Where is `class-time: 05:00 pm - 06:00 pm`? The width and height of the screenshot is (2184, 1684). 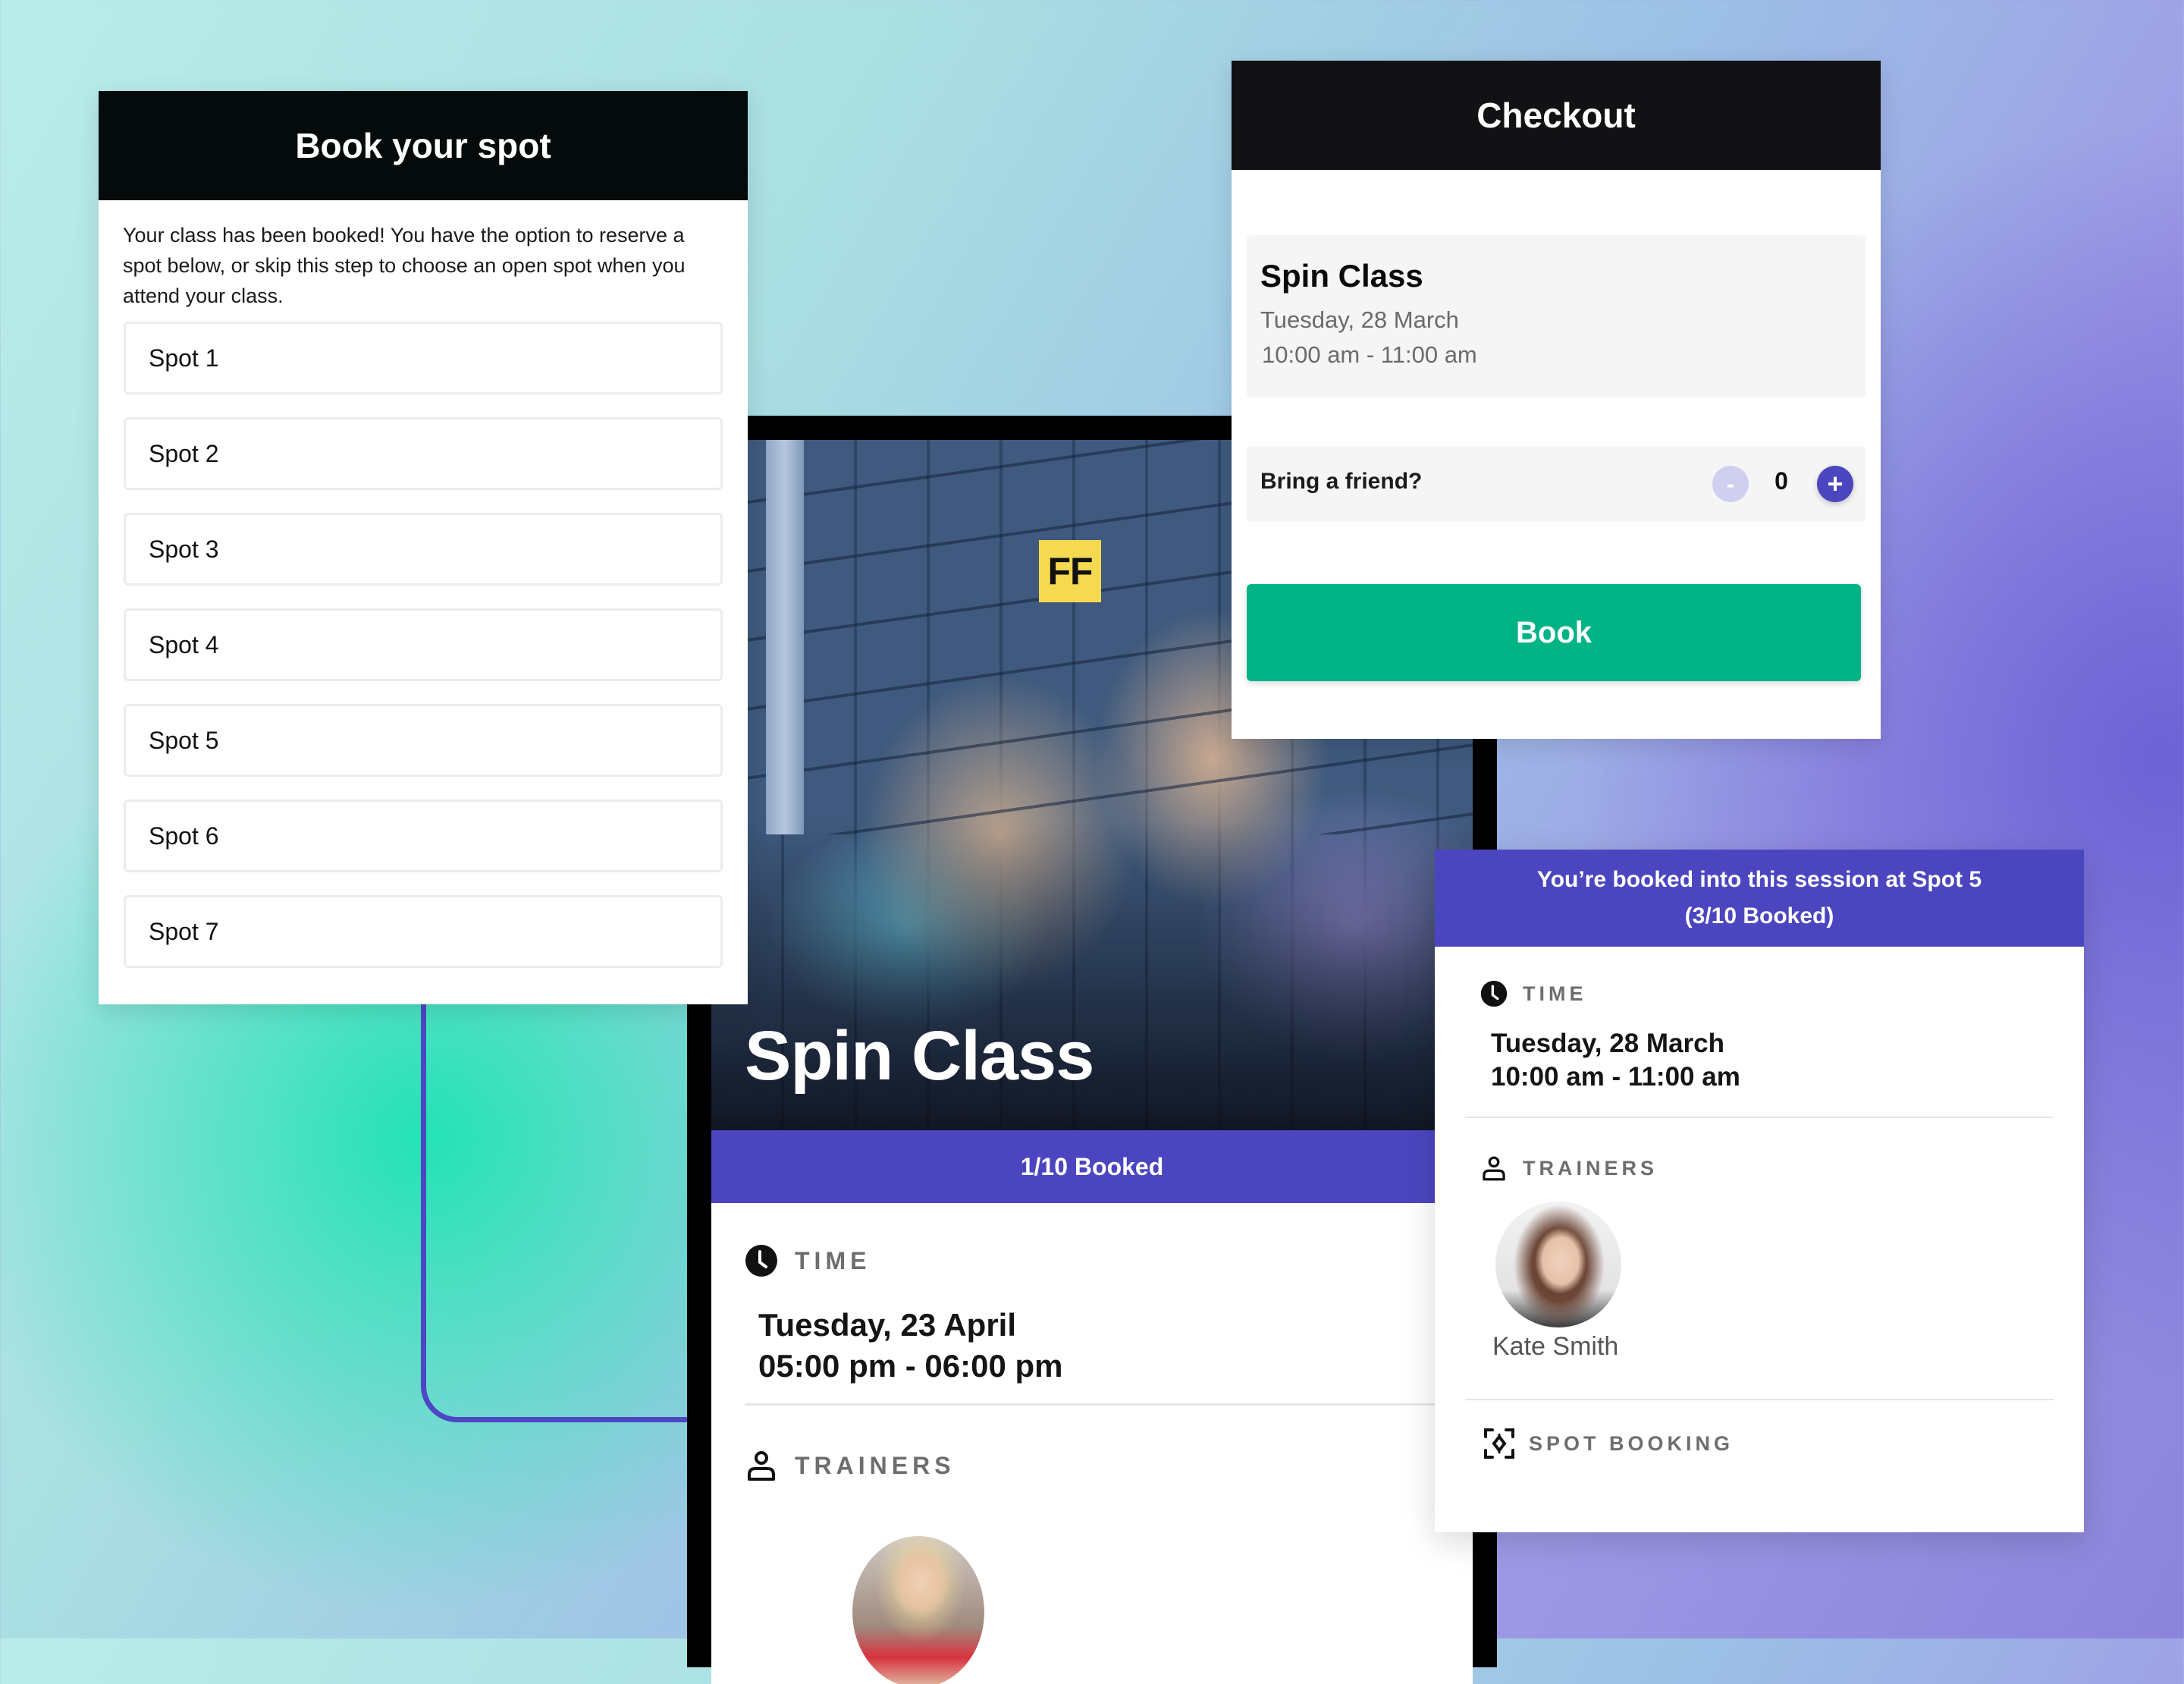
class-time: 05:00 pm - 06:00 pm is located at coordinates (910, 1366).